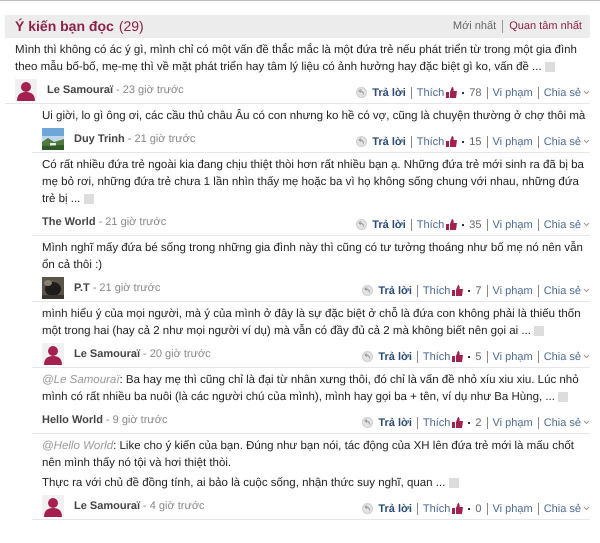 The image size is (600, 543). What do you see at coordinates (545, 26) in the screenshot?
I see `sort-link: Quan tâm nhất` at bounding box center [545, 26].